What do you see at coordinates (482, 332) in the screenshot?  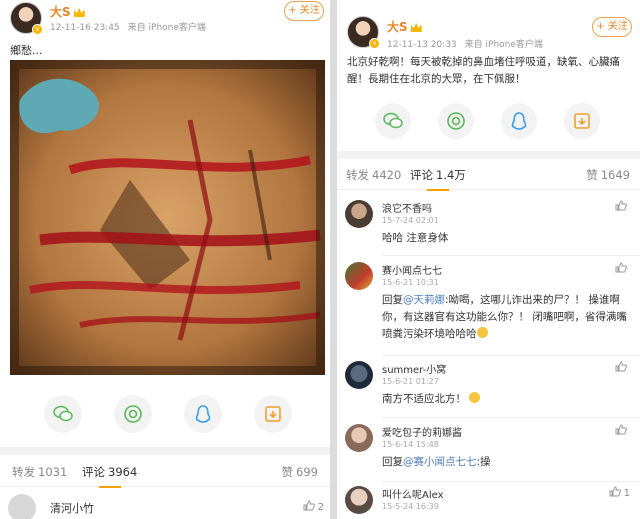 I see `laugh-emoji-icon` at bounding box center [482, 332].